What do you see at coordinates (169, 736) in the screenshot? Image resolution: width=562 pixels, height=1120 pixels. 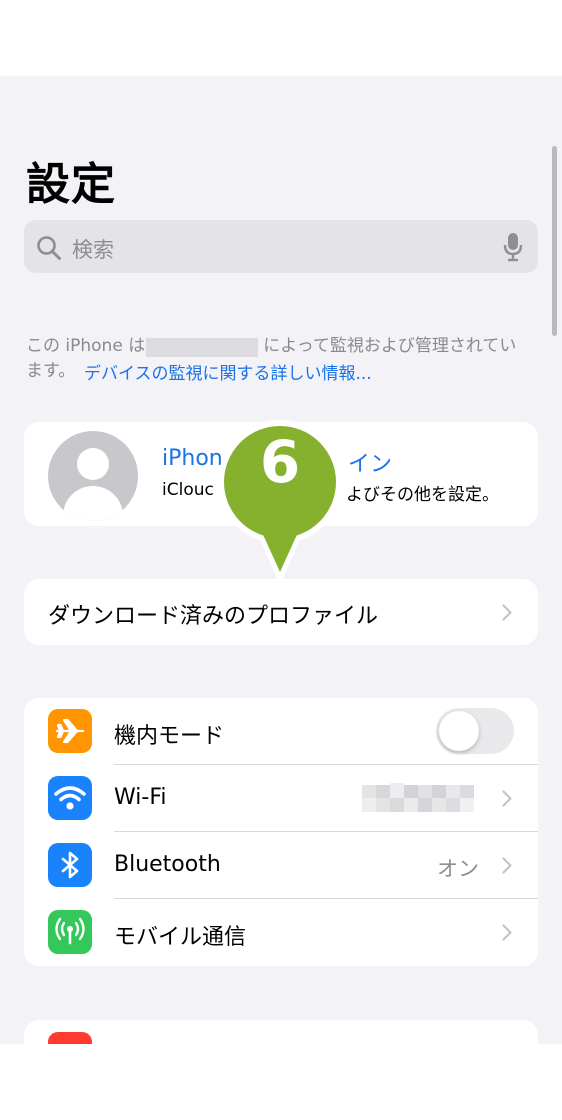 I see `airplane-mode-label: 機内モード` at bounding box center [169, 736].